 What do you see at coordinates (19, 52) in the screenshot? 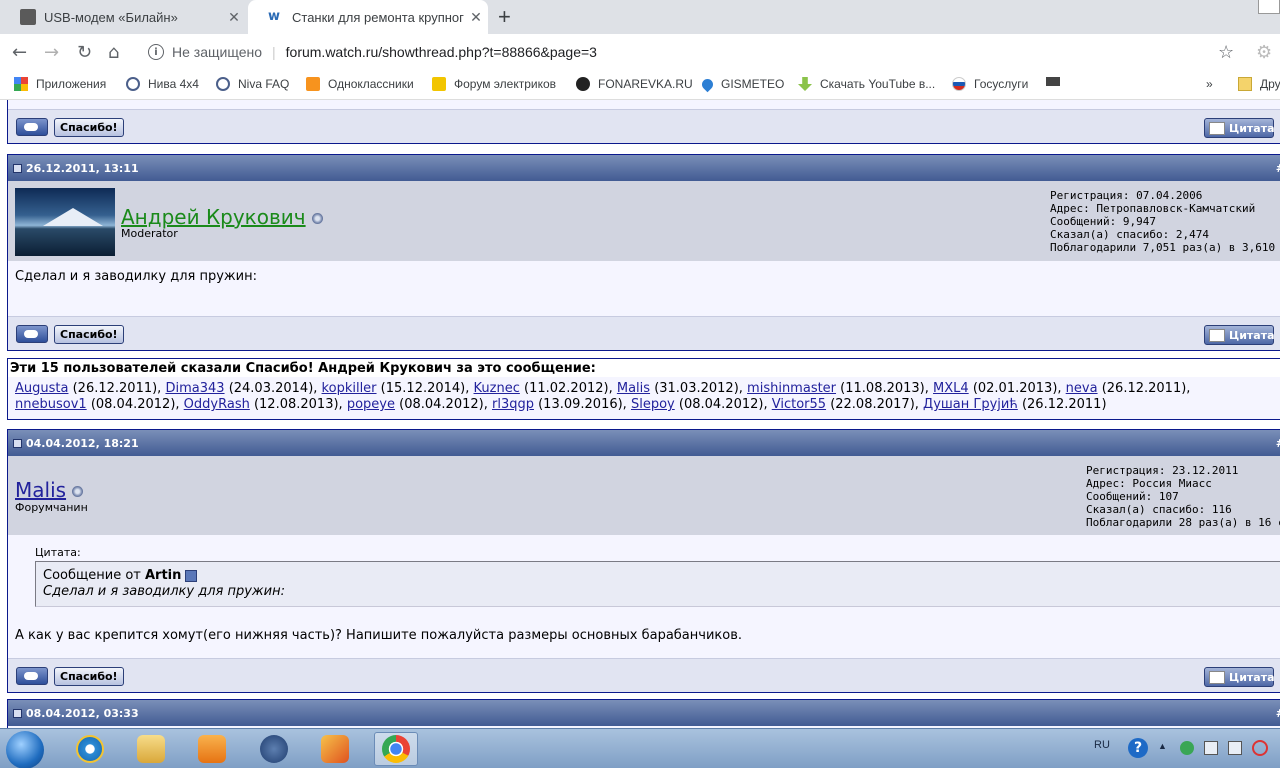
I see `back-icon: ←` at bounding box center [19, 52].